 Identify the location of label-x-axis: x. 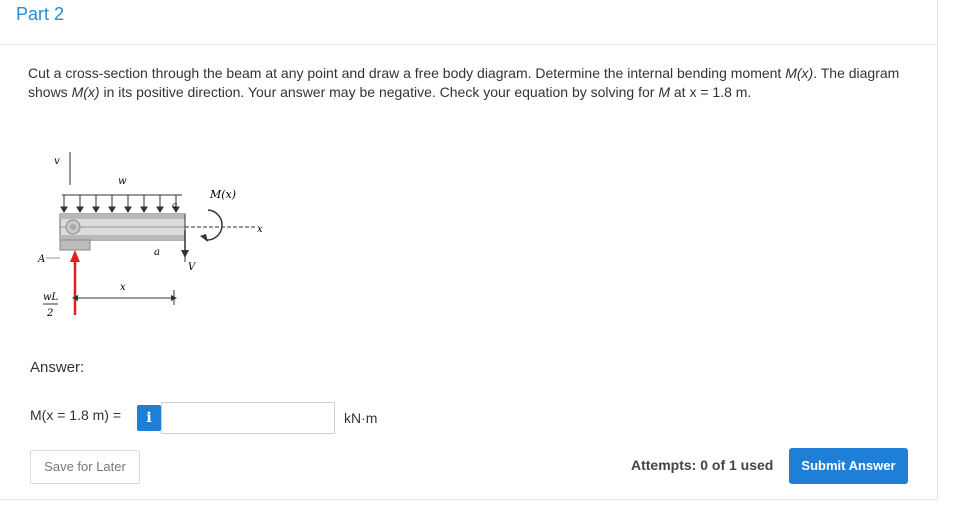
(260, 229).